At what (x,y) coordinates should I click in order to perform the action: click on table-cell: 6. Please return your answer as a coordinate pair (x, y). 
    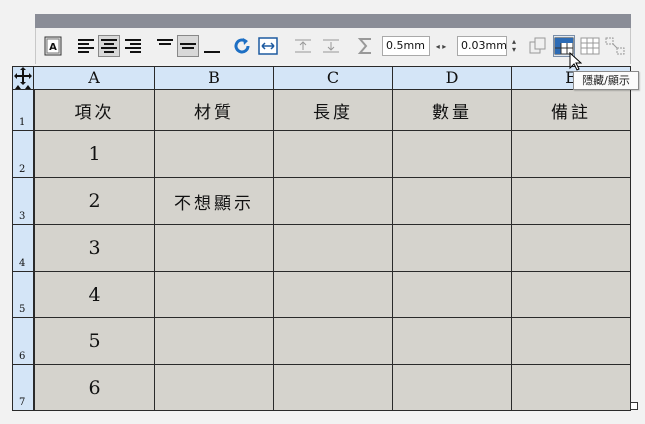
    Looking at the image, I should click on (95, 388).